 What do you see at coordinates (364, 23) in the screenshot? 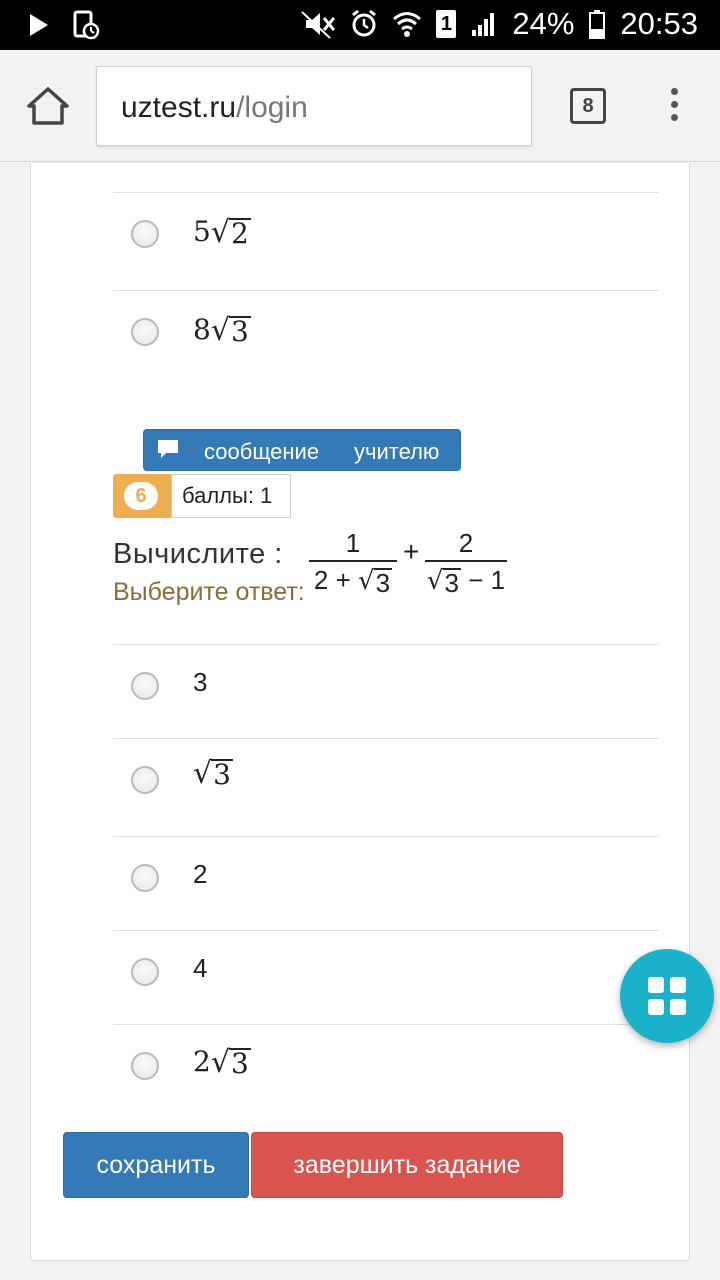
I see `alarm-icon` at bounding box center [364, 23].